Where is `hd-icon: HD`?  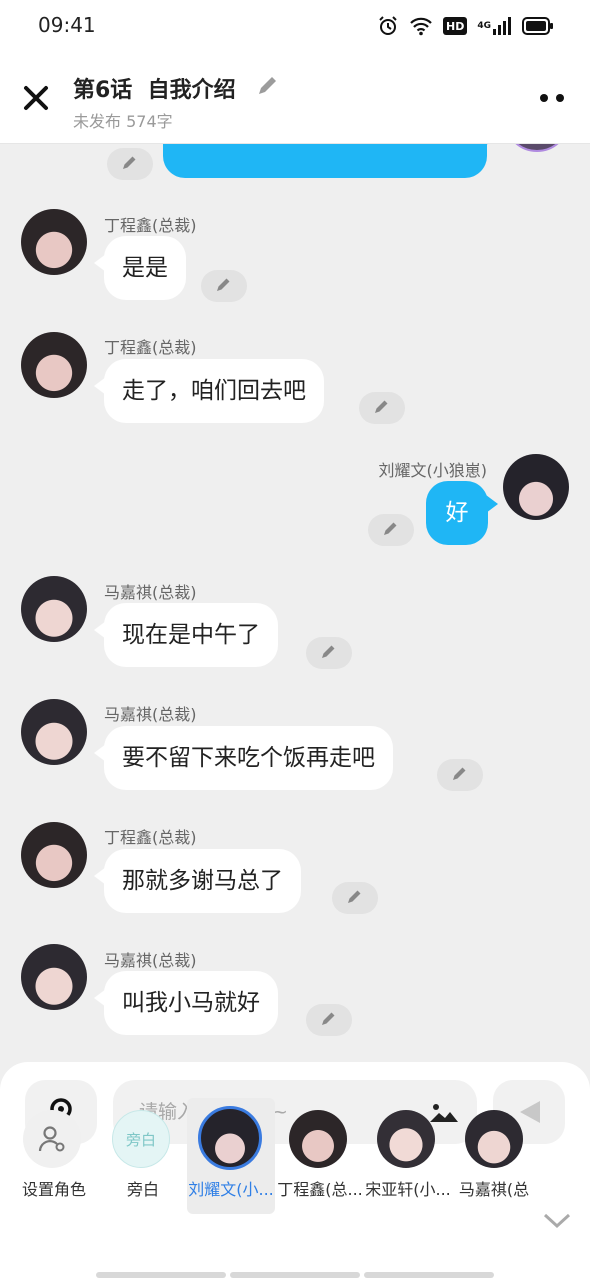
hd-icon: HD is located at coordinates (455, 26).